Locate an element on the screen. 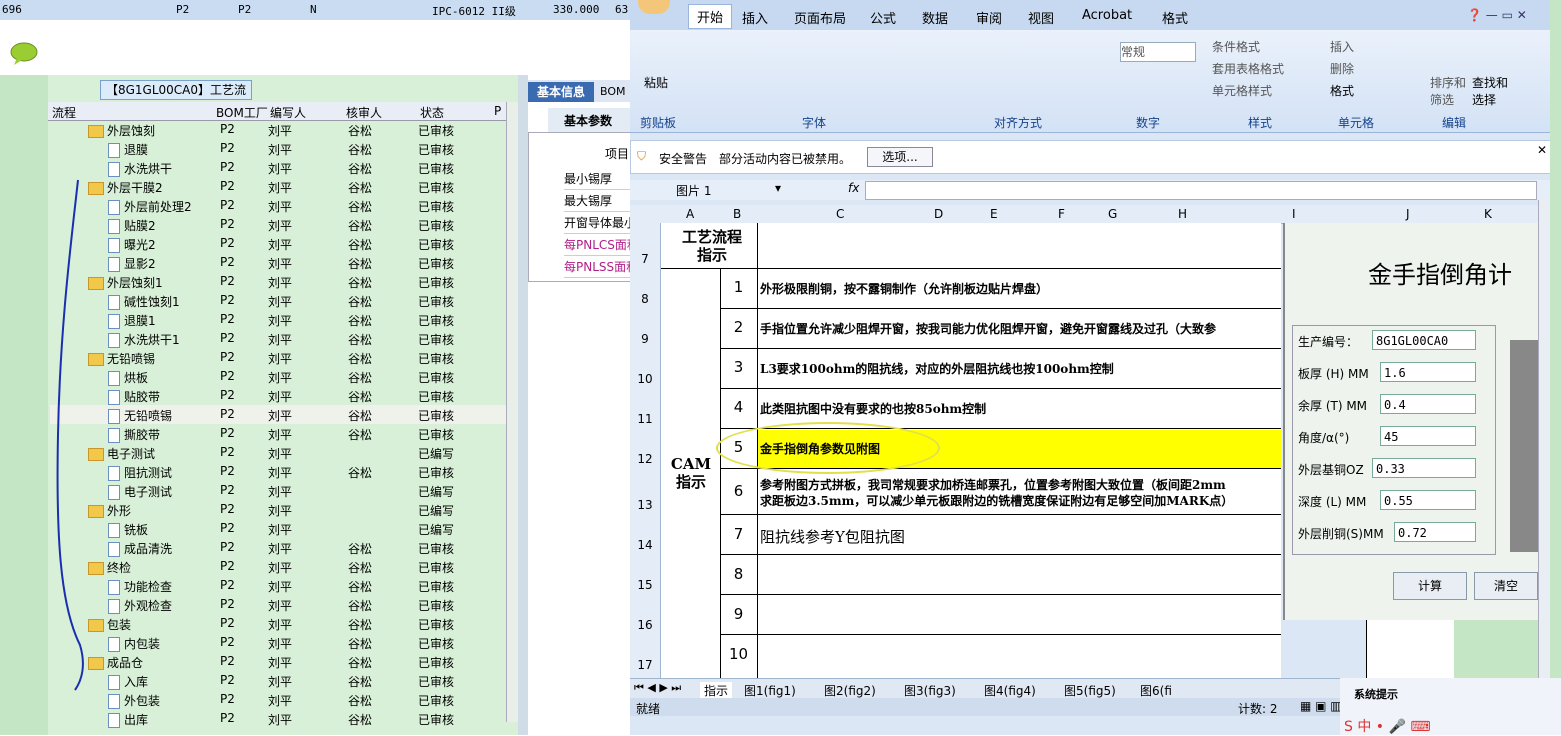  clear-button: 清空 is located at coordinates (1506, 586).